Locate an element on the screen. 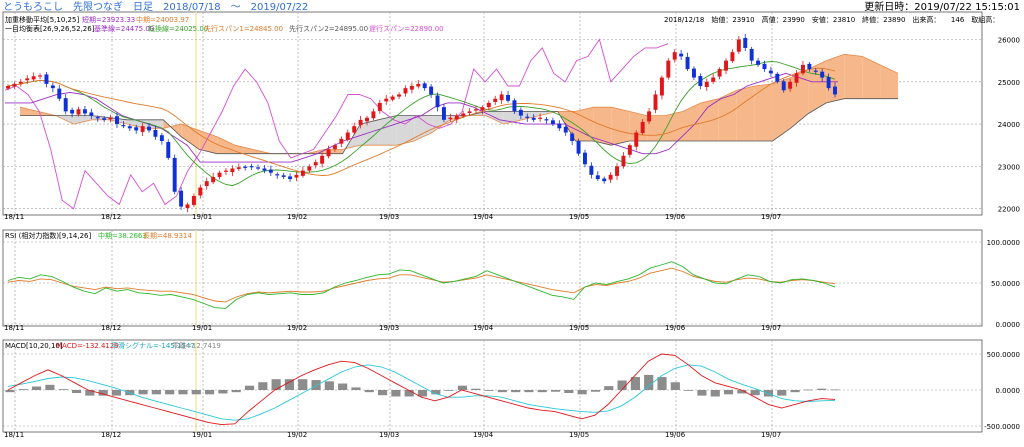 This screenshot has width=1024, height=447. x-tick-label: 19/01 is located at coordinates (202, 328).